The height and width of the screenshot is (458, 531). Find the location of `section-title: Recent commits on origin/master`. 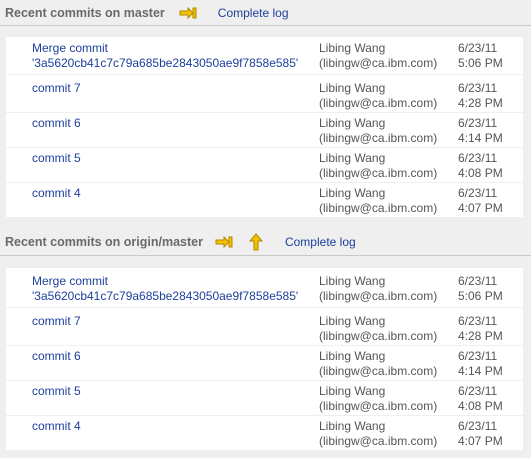

section-title: Recent commits on origin/master is located at coordinates (104, 241).